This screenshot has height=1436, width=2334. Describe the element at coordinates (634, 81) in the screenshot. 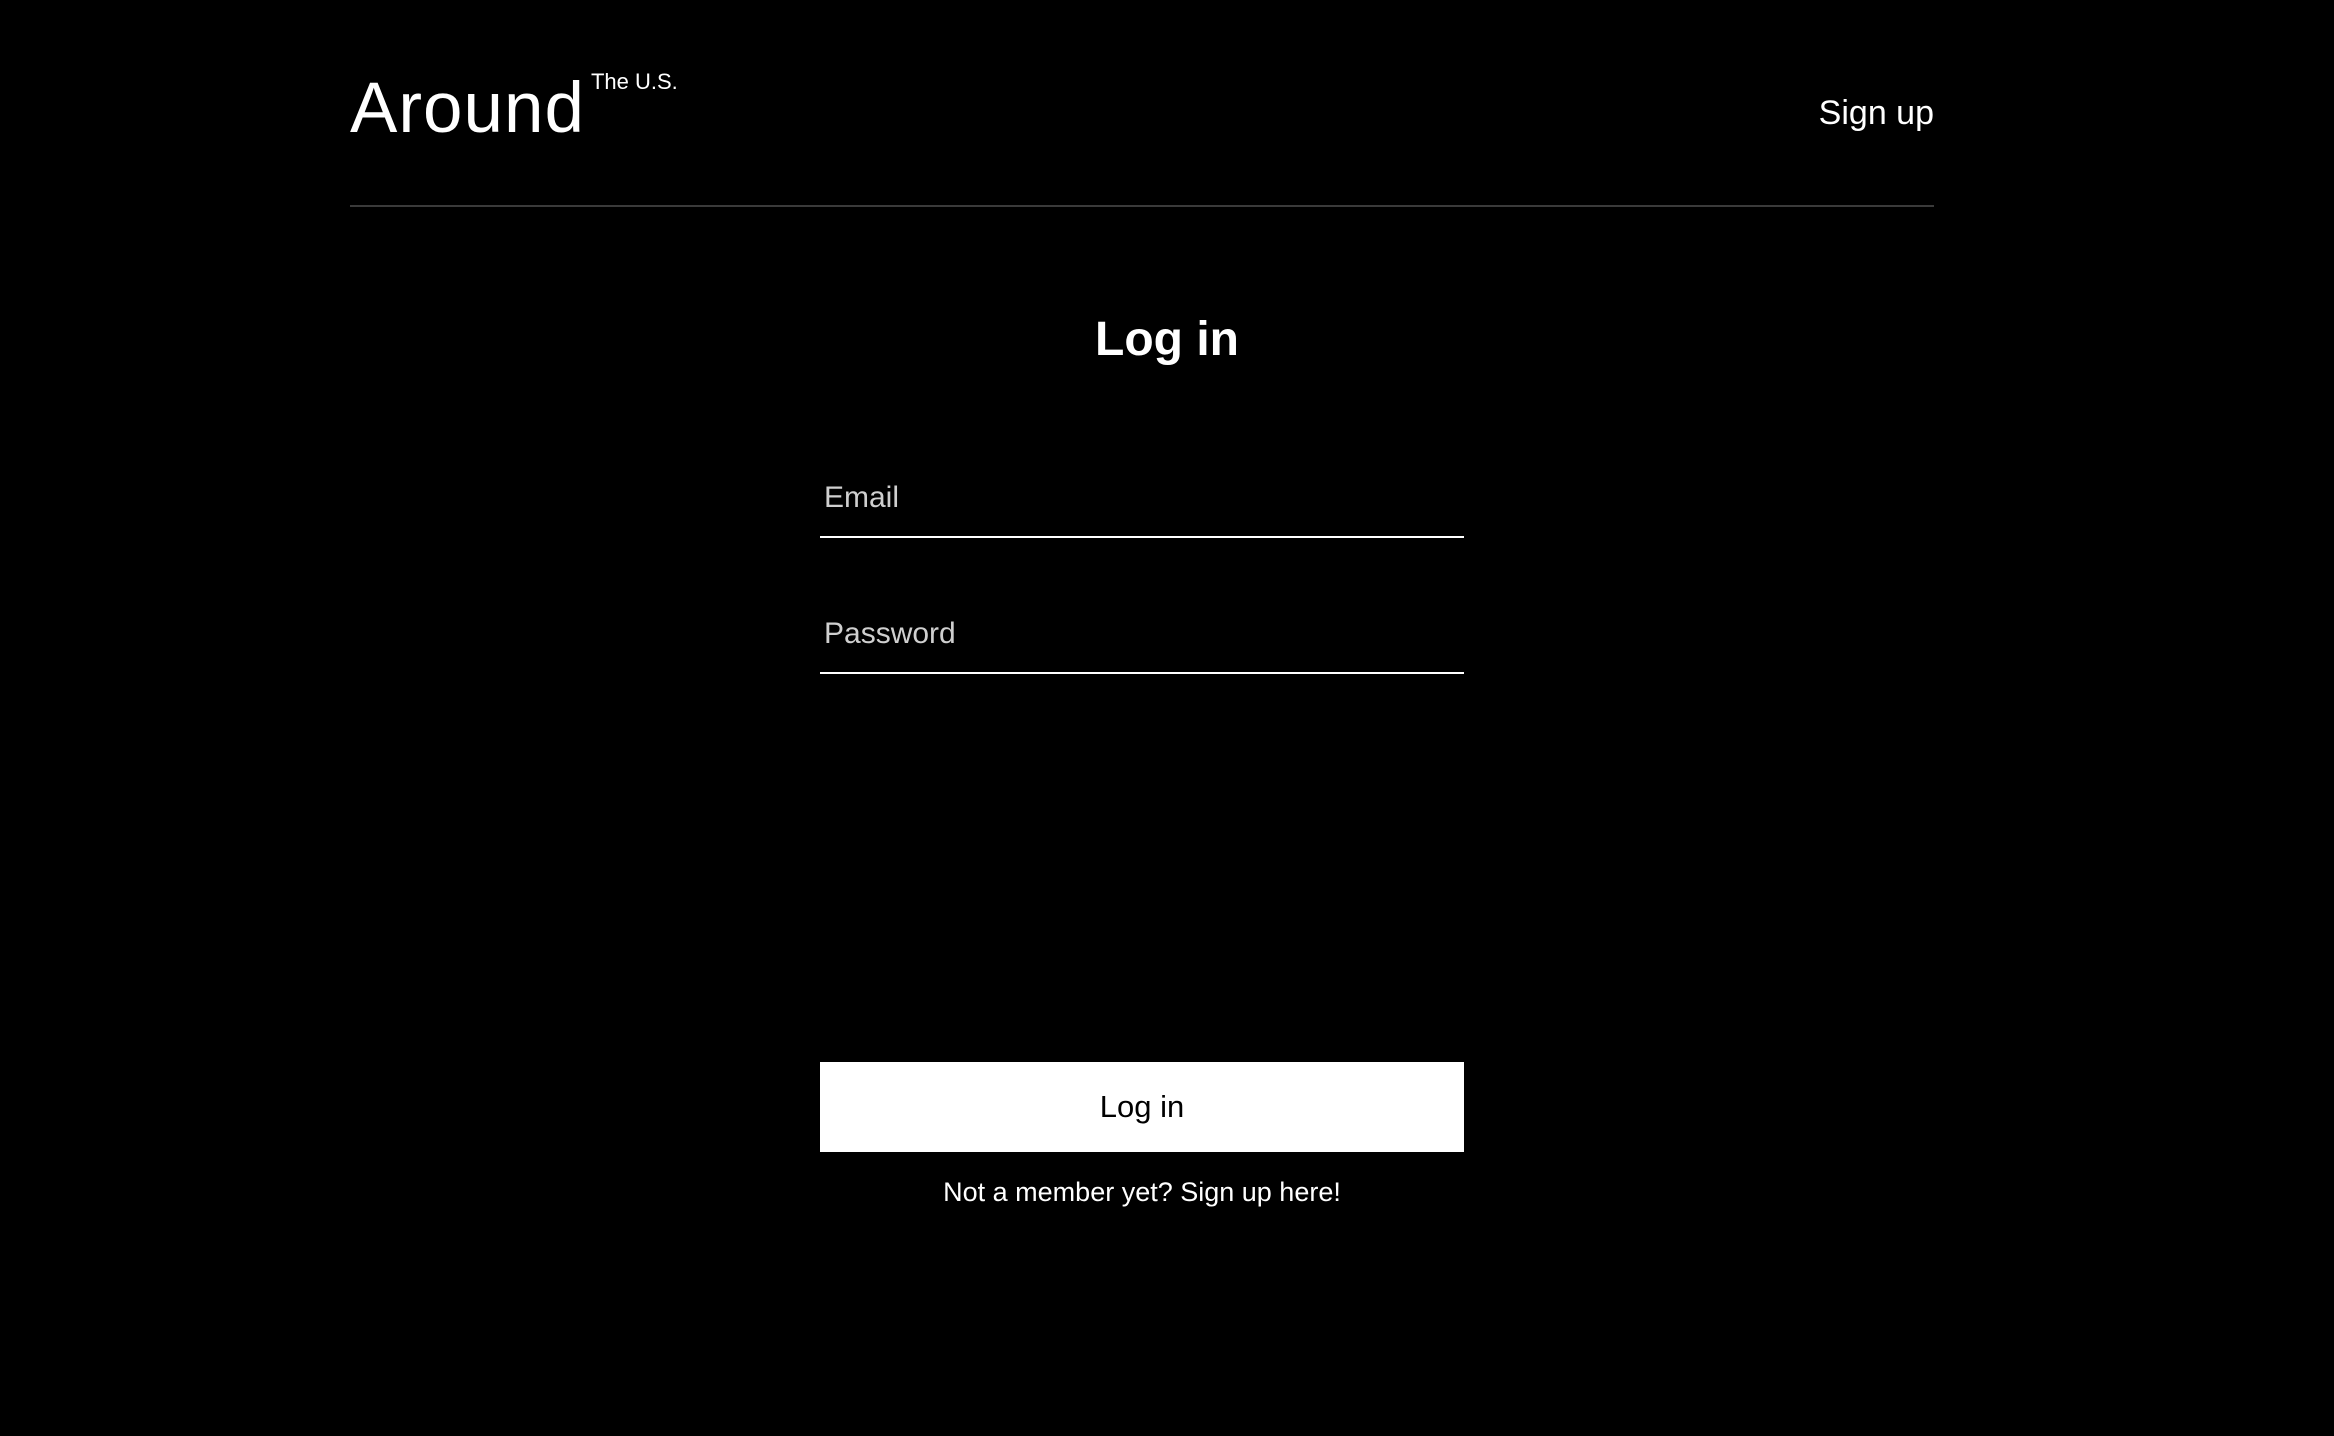

I see `logo-superscript: The U.S.` at that location.